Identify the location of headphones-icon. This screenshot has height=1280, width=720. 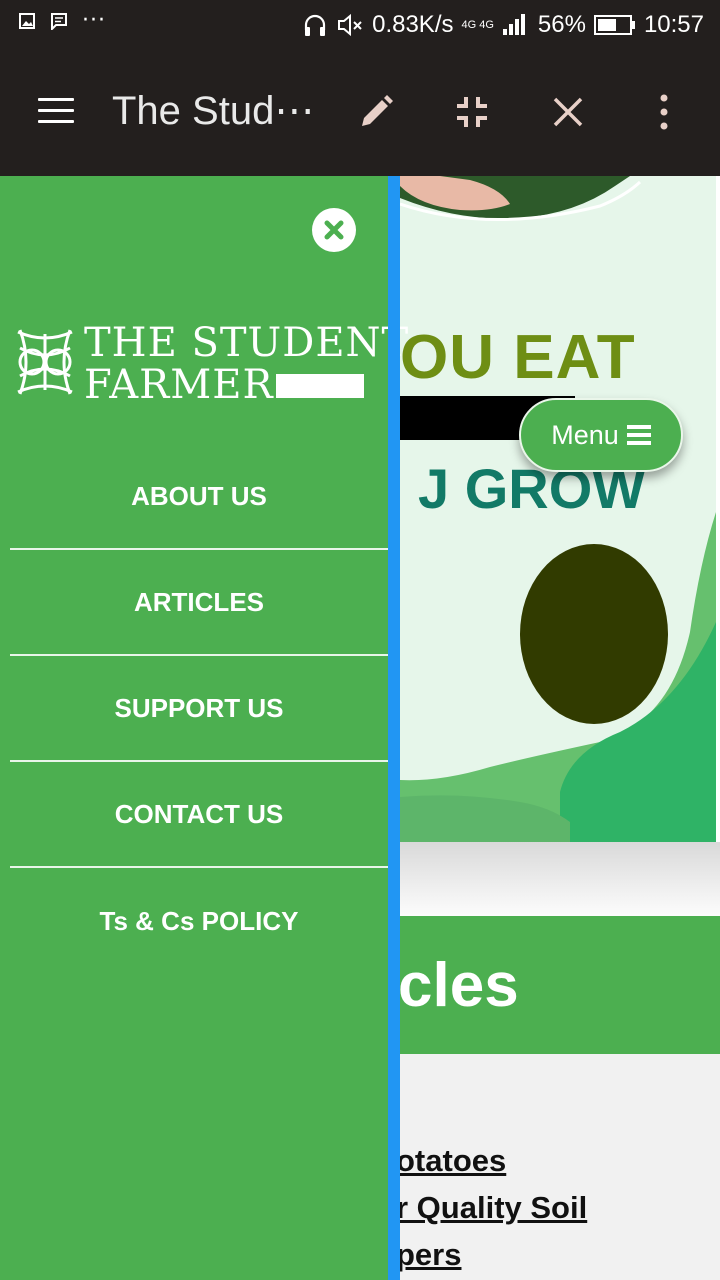
(315, 25).